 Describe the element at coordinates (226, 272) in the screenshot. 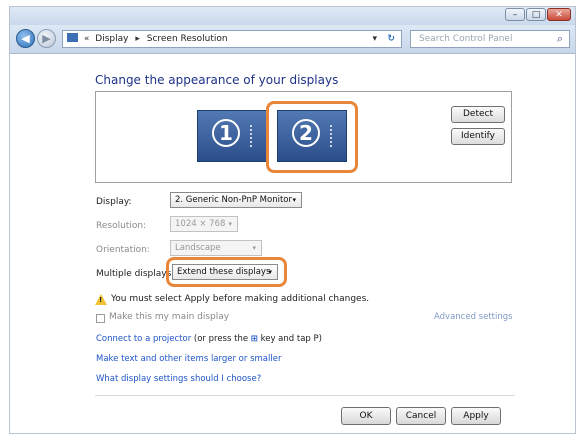

I see `multiple-displays-highlight` at that location.